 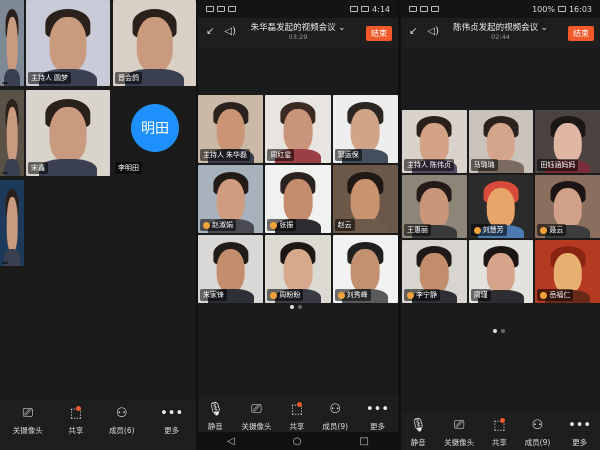 I want to click on back-nav-icon: ◁, so click(x=231, y=441).